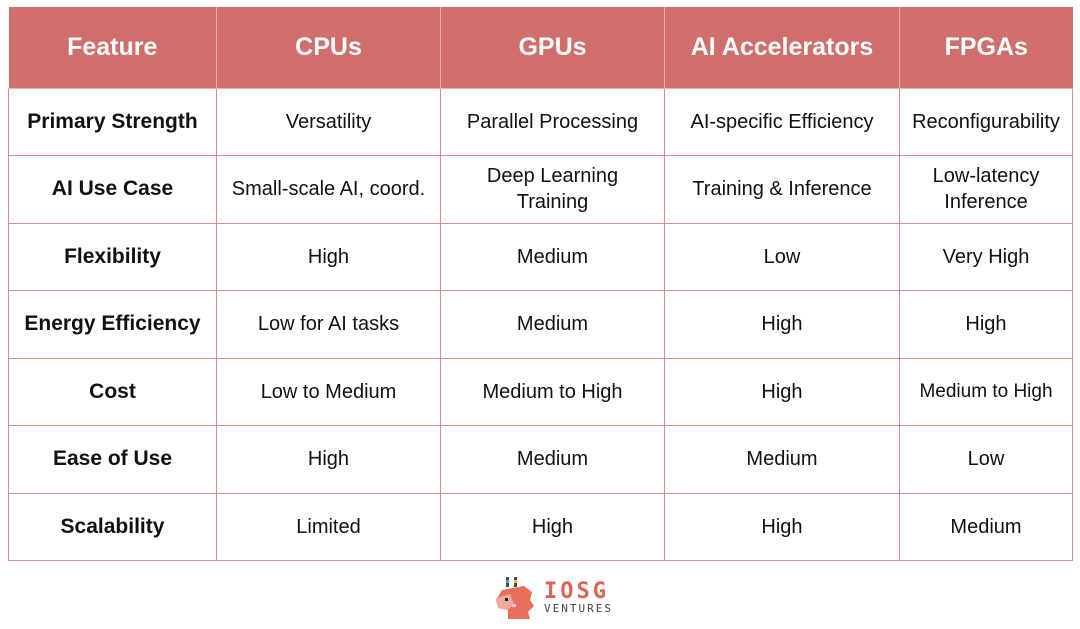 The width and height of the screenshot is (1080, 629). I want to click on header-ai-accelerators: AI Accelerators, so click(782, 48).